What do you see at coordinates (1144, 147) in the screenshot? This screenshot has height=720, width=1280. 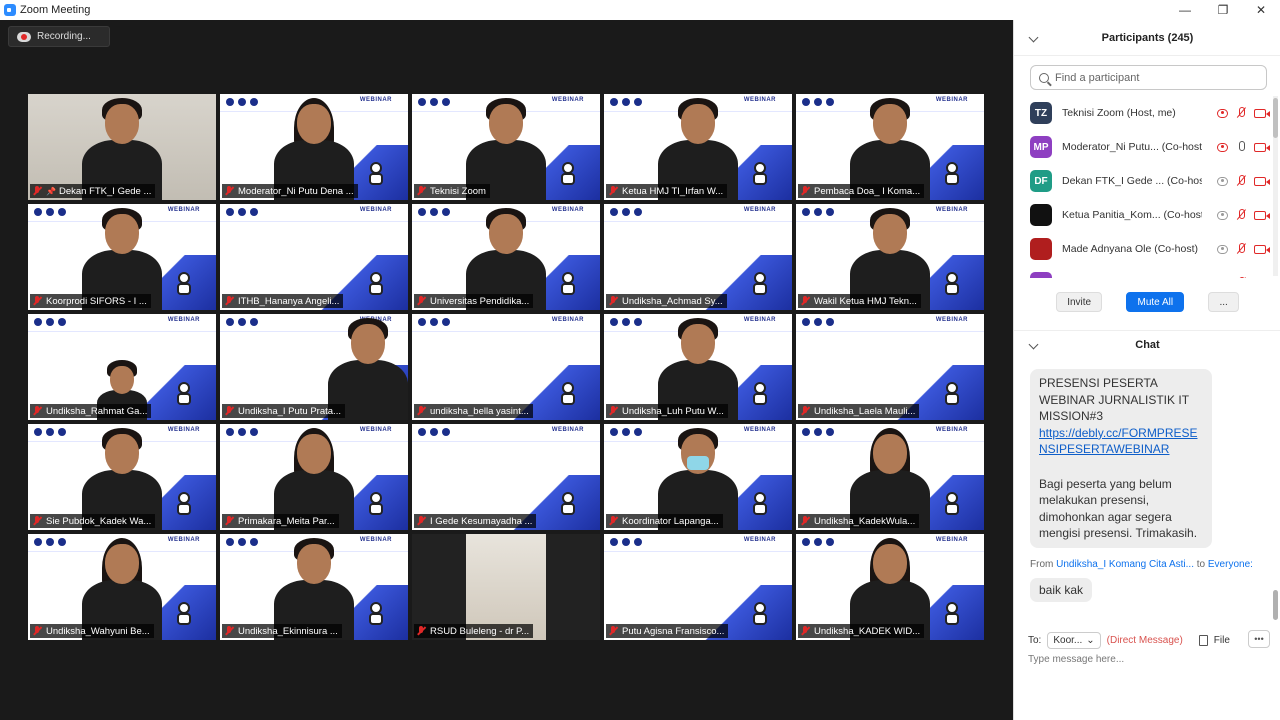 I see `participant-row: MP Moderator_Ni Putu... (Co-host)` at bounding box center [1144, 147].